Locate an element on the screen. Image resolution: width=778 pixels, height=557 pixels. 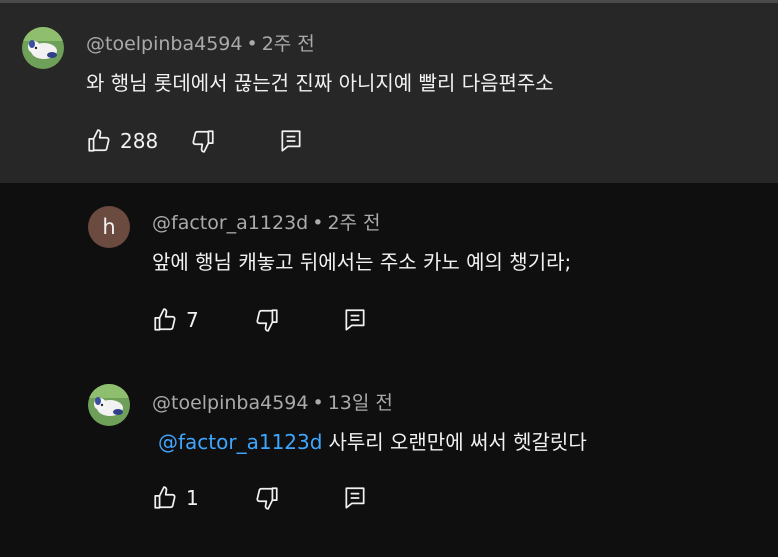
comment-actions: 288 is located at coordinates (195, 141).